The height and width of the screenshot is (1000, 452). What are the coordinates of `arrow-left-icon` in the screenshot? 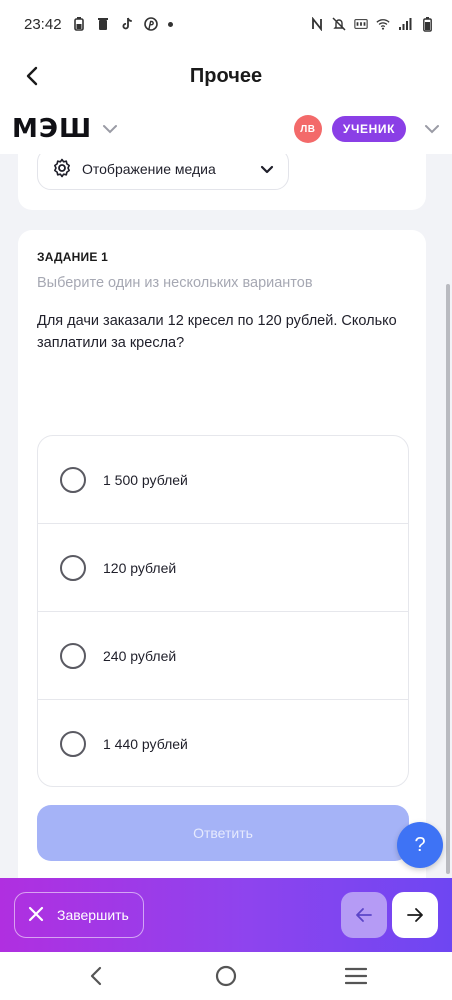 It's located at (364, 915).